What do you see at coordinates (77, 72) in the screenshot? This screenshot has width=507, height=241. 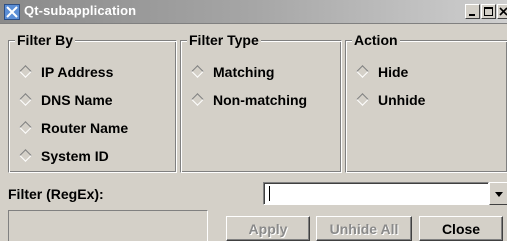 I see `radio-label: IP Address` at bounding box center [77, 72].